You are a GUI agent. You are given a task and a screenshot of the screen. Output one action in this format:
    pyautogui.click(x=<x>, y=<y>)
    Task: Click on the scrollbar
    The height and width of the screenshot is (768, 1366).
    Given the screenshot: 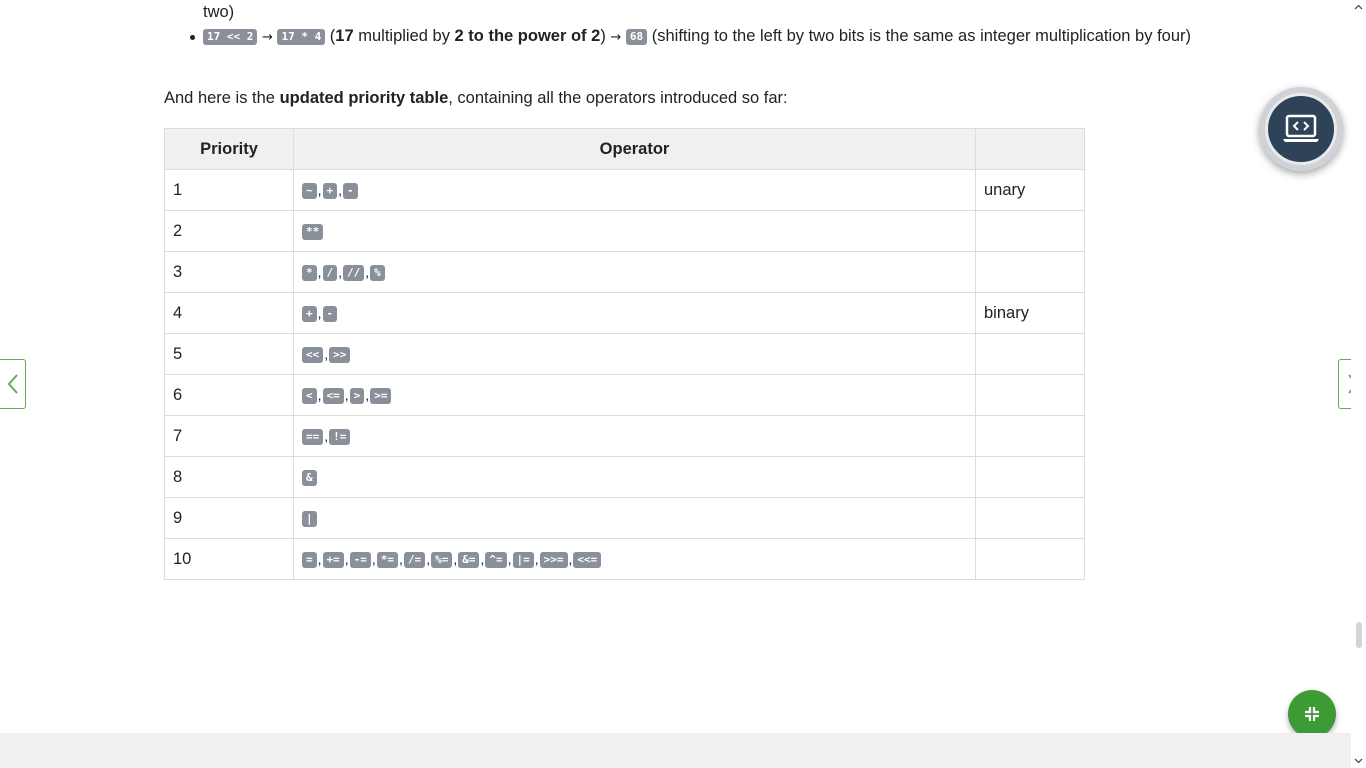 What is the action you would take?
    pyautogui.click(x=1358, y=384)
    